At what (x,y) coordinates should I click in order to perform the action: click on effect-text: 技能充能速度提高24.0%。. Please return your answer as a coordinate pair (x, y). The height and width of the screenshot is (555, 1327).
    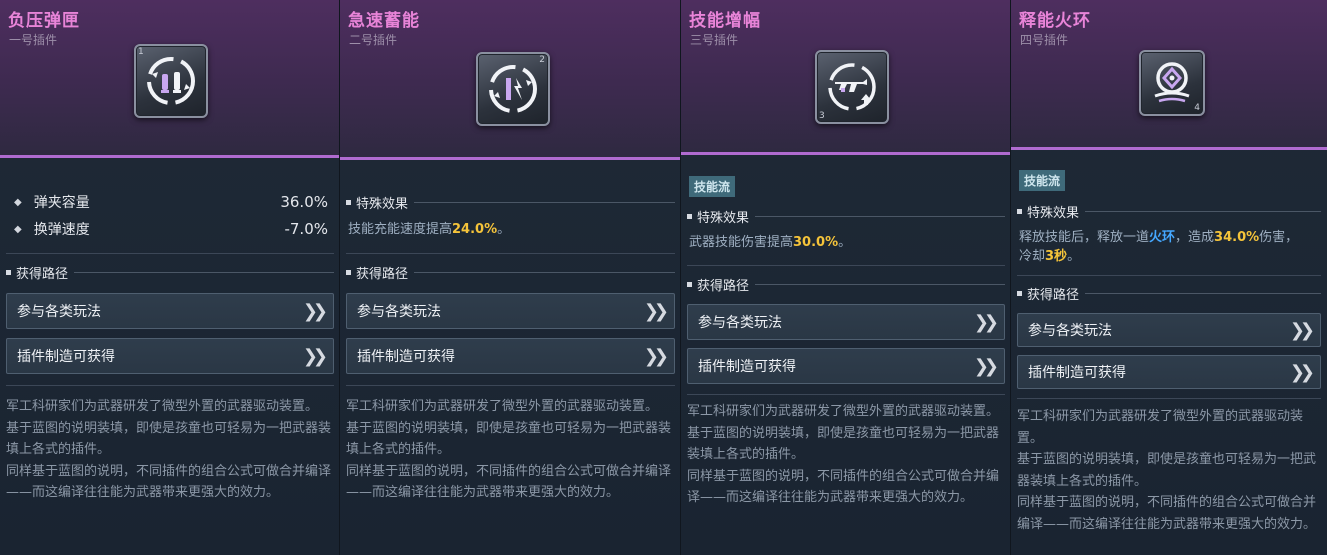
    Looking at the image, I should click on (509, 230).